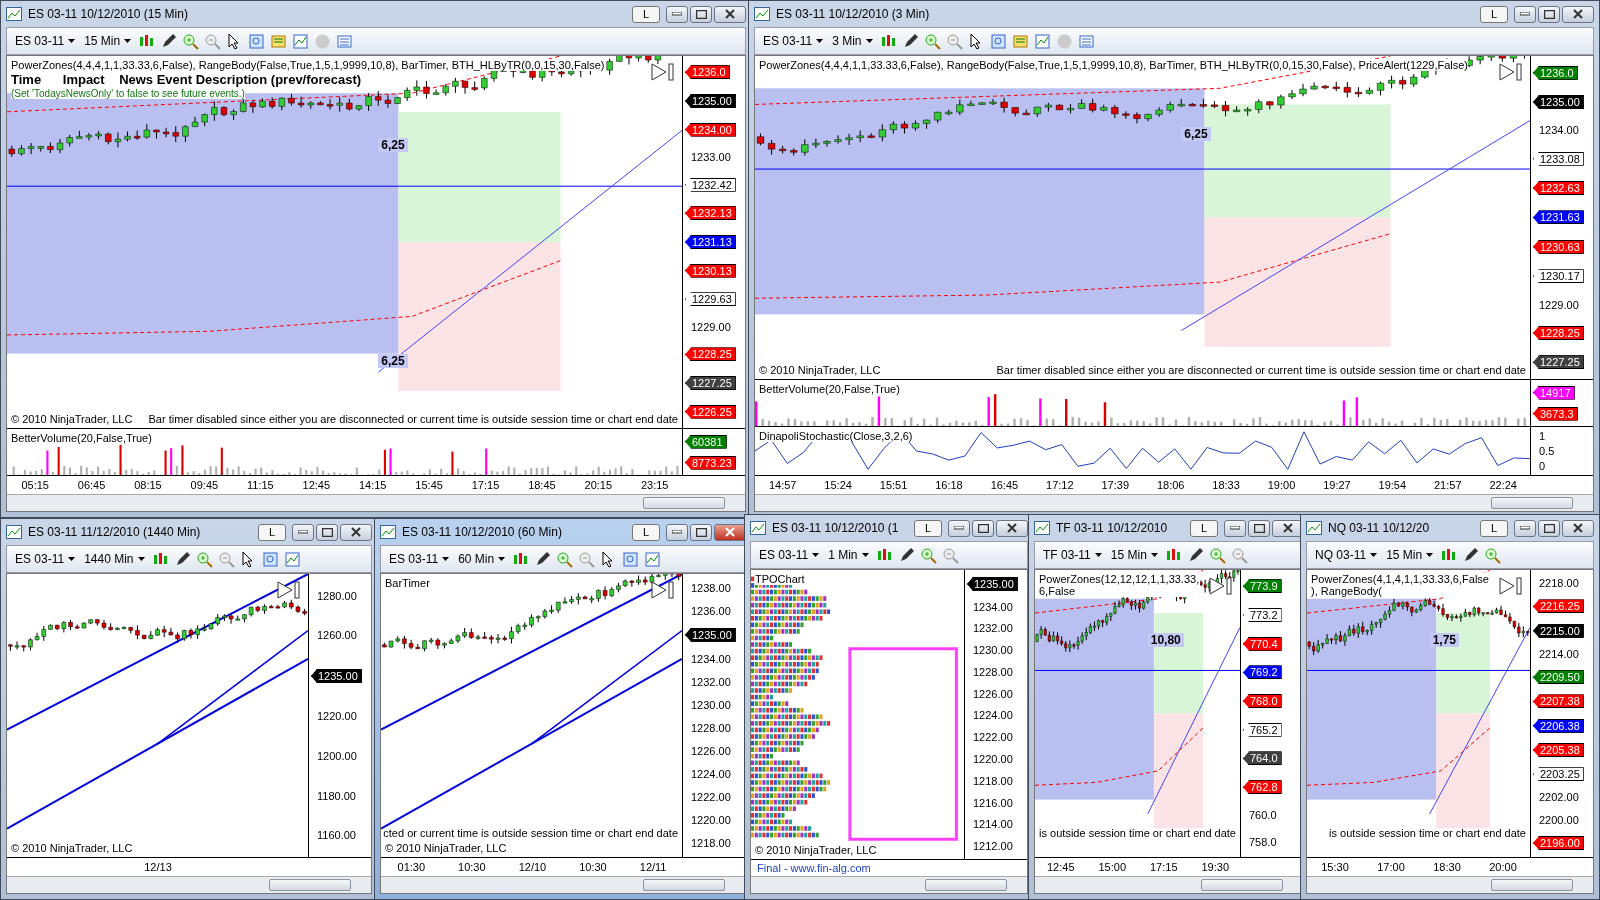 The height and width of the screenshot is (900, 1600). Describe the element at coordinates (1447, 867) in the screenshot. I see `time-label: 18:30` at that location.